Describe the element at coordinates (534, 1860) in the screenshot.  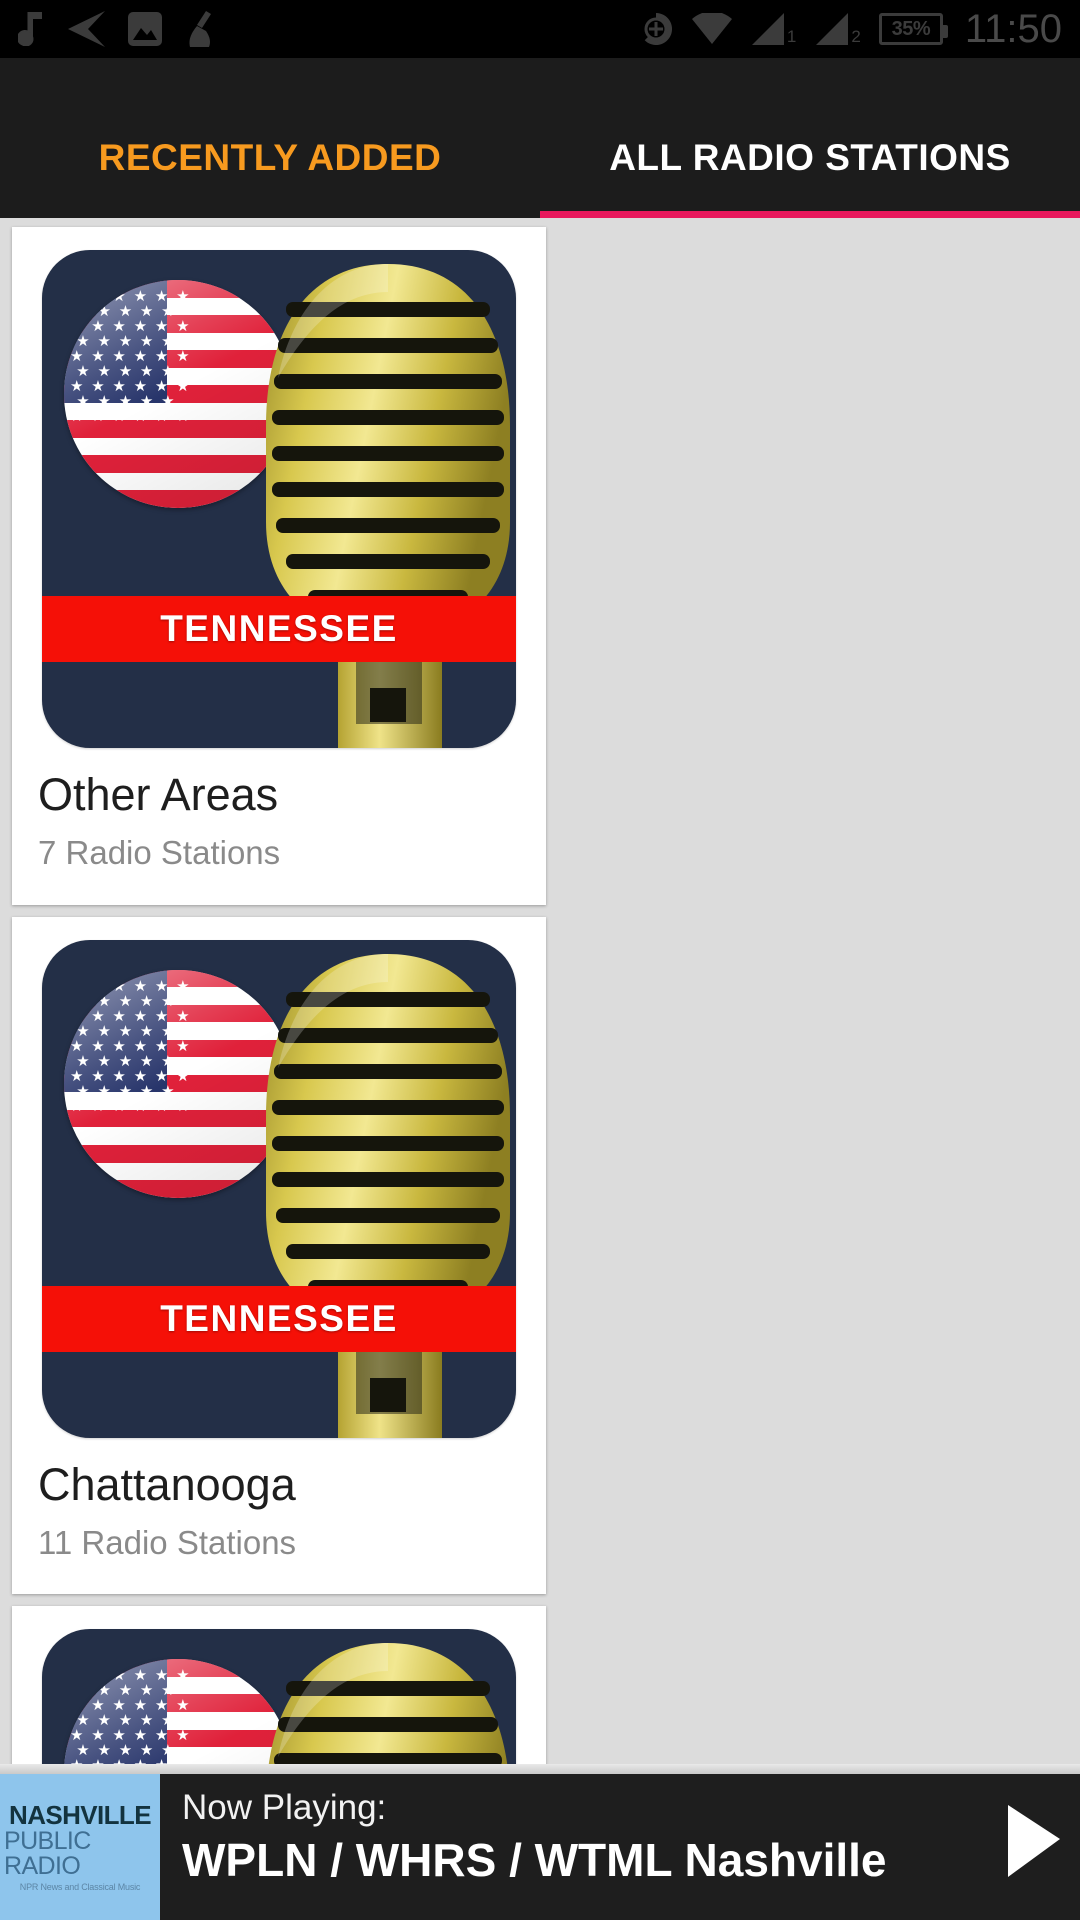
I see `now-playing-station-name: WPLN / WHRS / WTML Nashville` at that location.